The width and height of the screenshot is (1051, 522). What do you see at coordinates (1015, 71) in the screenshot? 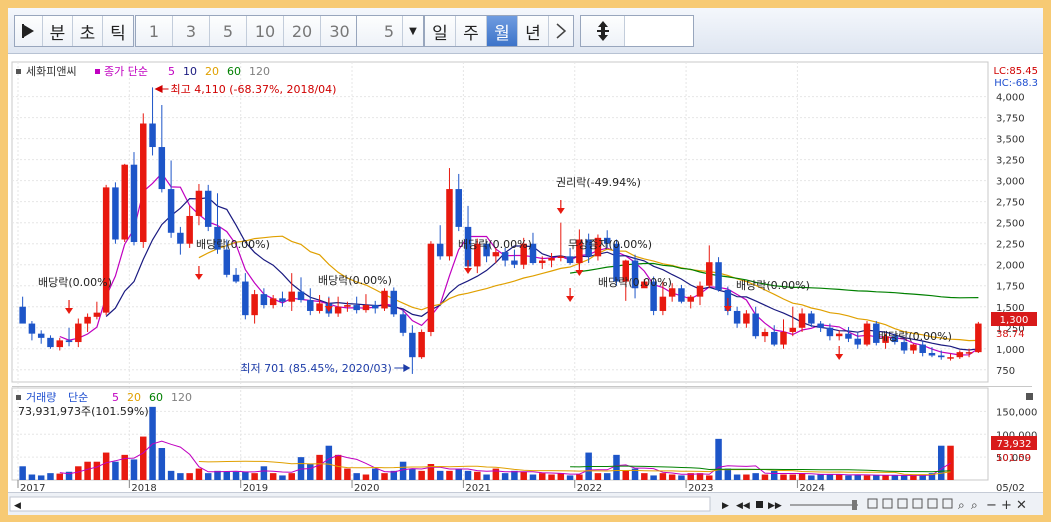
I see `top-right-lc: LC:85.45` at bounding box center [1015, 71].